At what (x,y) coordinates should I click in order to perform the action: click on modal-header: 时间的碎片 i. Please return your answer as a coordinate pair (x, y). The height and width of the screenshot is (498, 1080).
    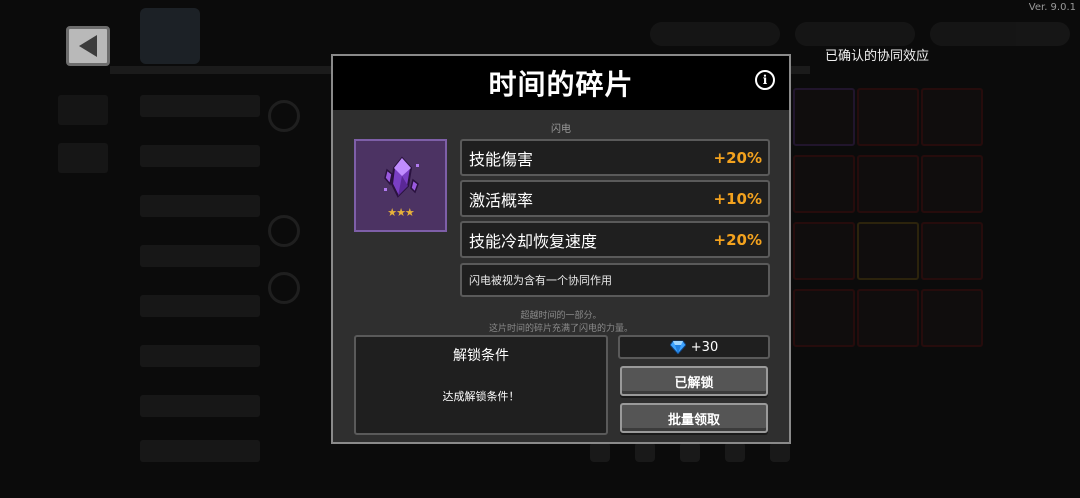
    Looking at the image, I should click on (561, 83).